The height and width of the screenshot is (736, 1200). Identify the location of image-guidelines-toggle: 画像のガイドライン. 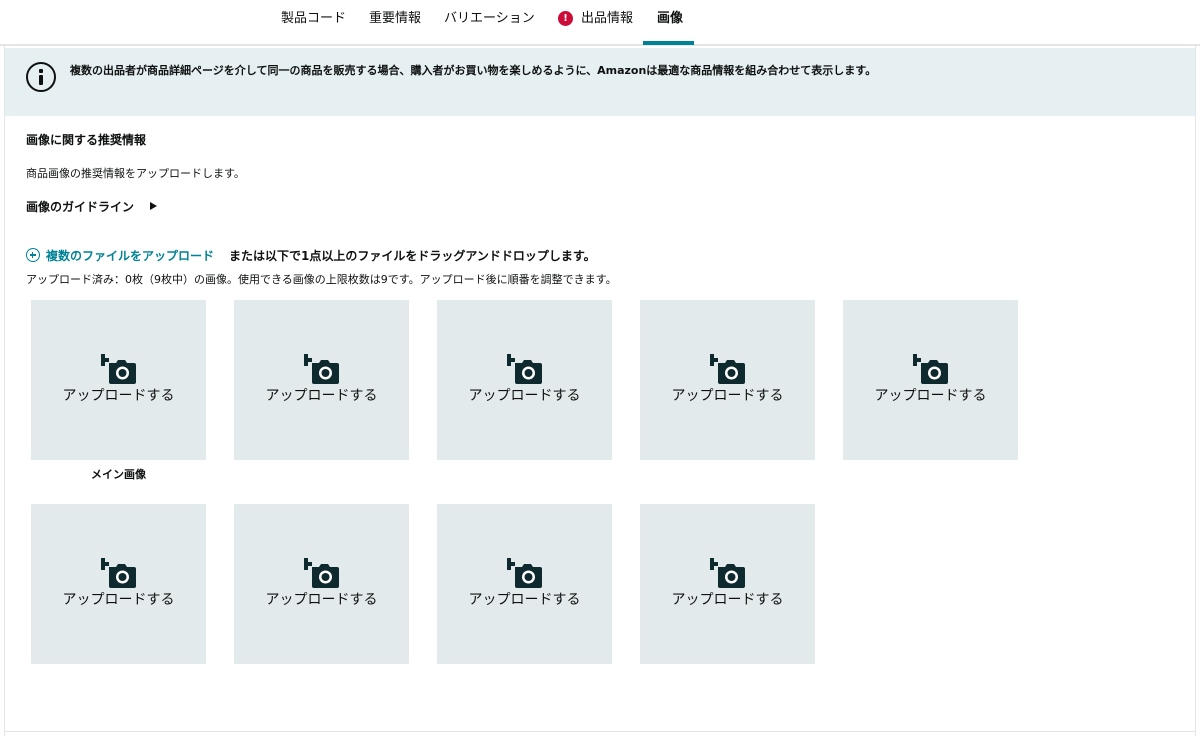
(80, 206).